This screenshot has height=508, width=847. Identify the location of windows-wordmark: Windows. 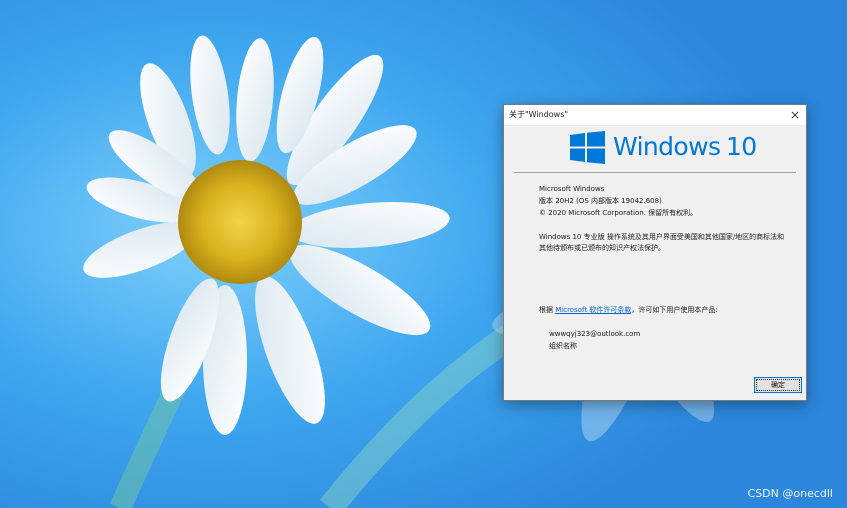
(667, 146).